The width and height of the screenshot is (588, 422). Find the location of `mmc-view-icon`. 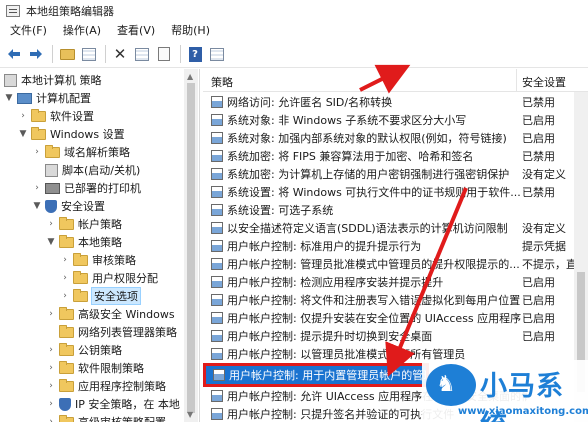

mmc-view-icon is located at coordinates (217, 54).